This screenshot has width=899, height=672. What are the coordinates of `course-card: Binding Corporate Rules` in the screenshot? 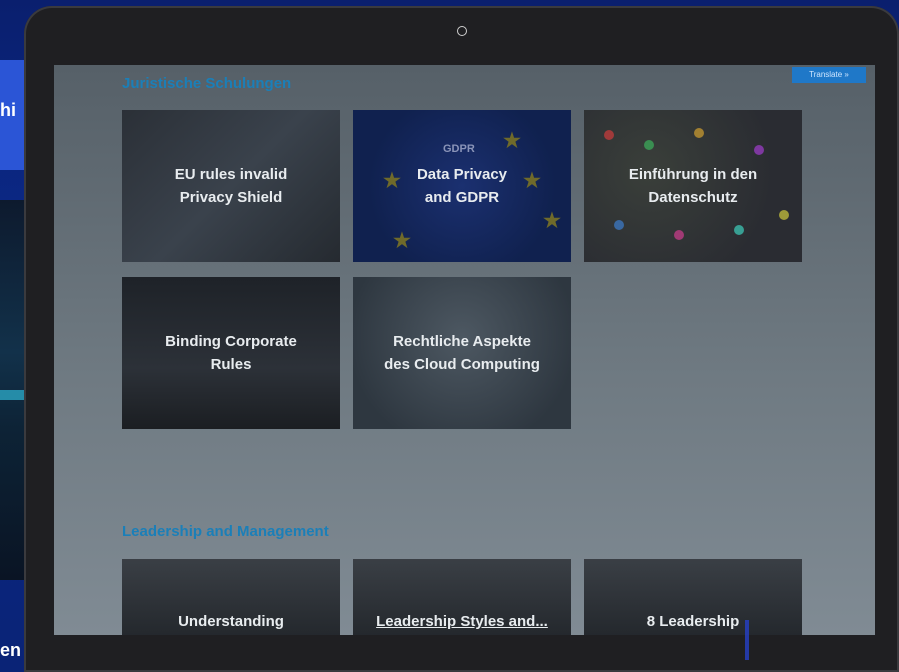 It's located at (231, 353).